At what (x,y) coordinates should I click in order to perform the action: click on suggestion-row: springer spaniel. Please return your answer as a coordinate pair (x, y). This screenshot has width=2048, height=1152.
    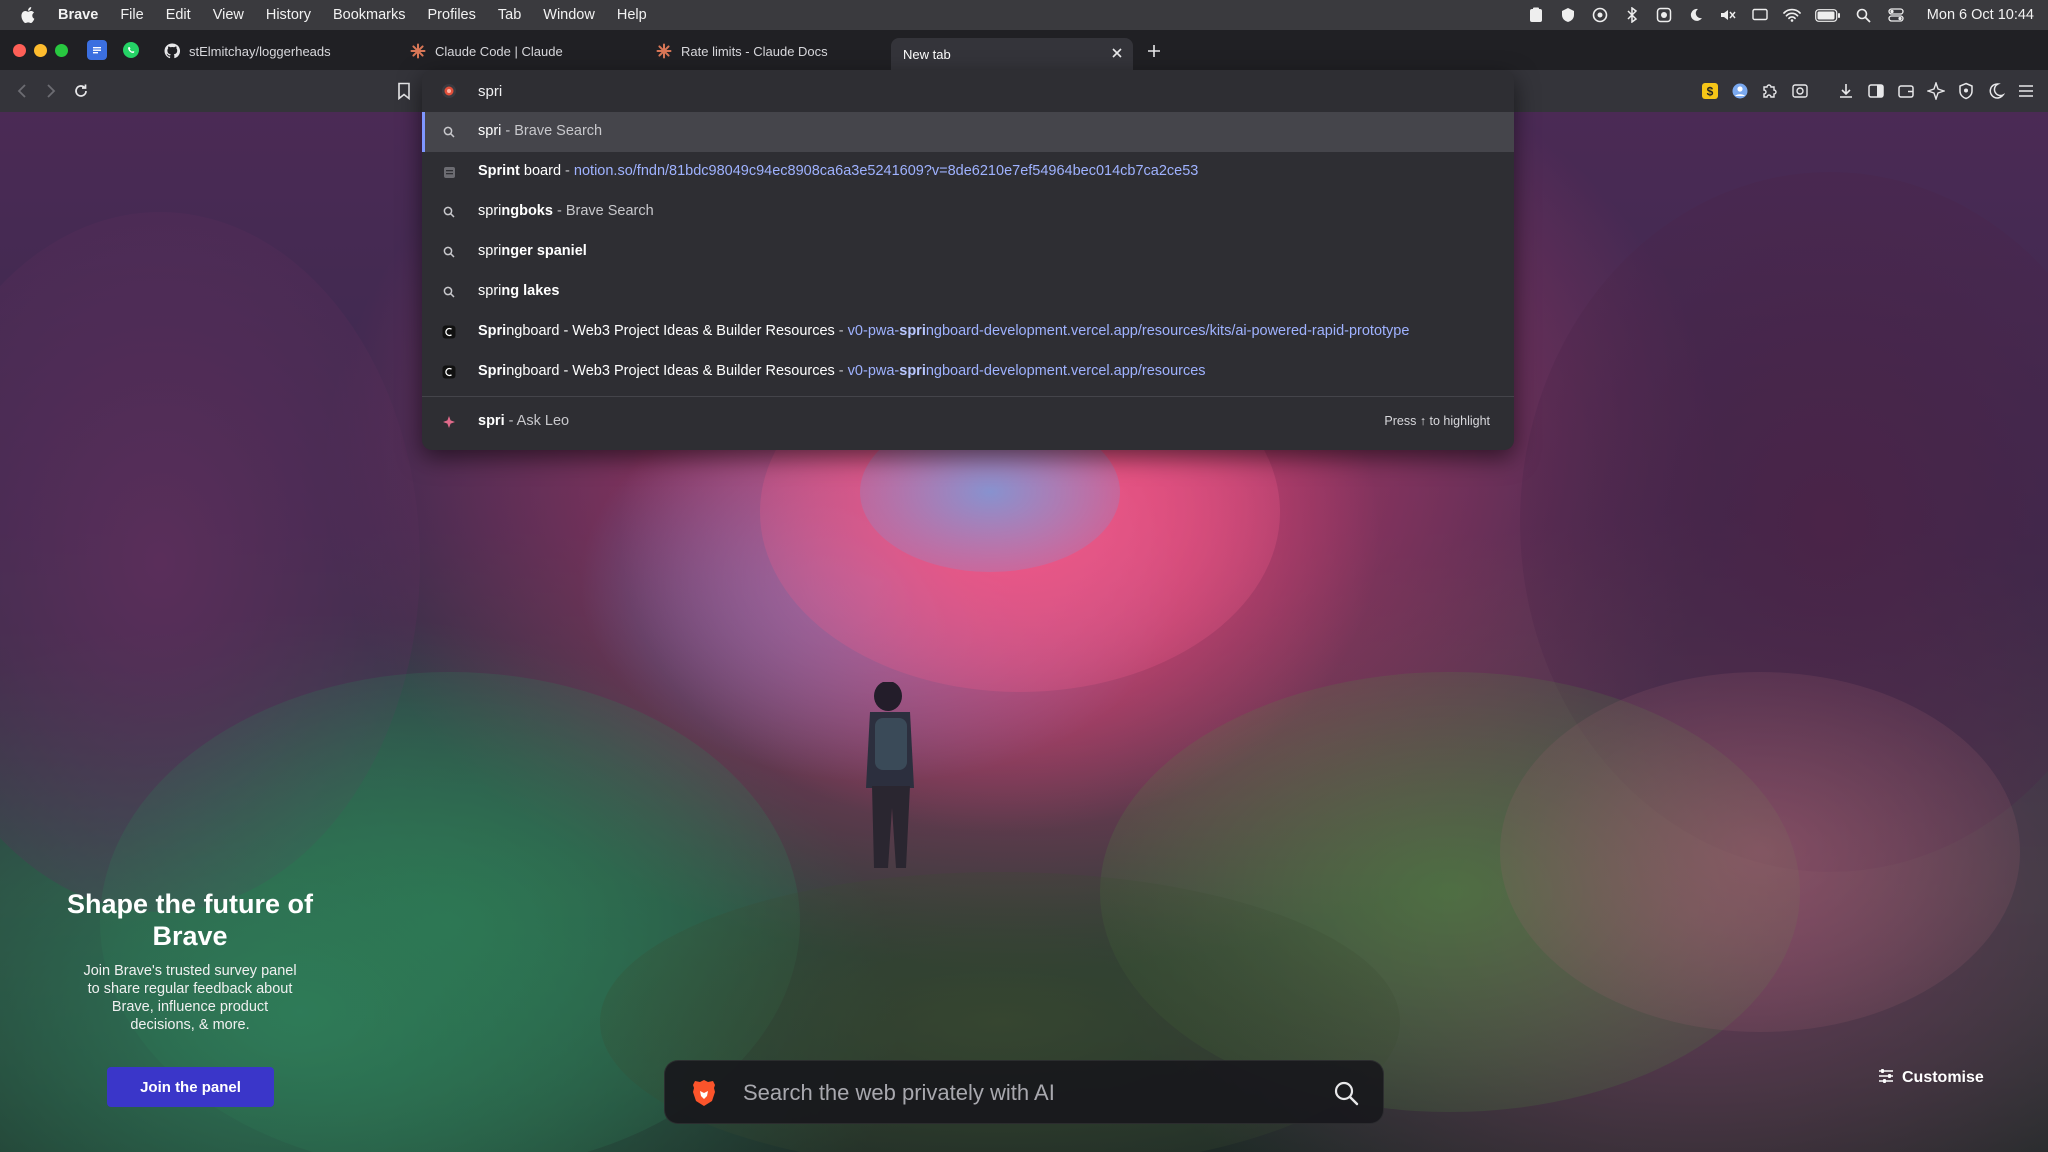
    Looking at the image, I should click on (968, 252).